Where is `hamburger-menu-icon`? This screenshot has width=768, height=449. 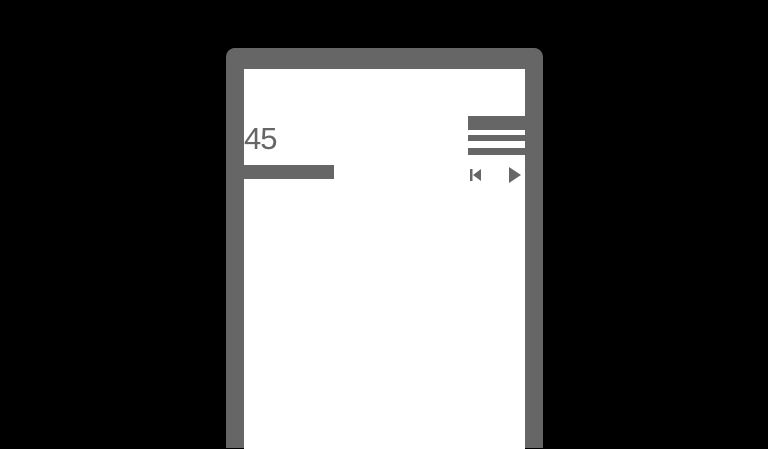 hamburger-menu-icon is located at coordinates (496, 137).